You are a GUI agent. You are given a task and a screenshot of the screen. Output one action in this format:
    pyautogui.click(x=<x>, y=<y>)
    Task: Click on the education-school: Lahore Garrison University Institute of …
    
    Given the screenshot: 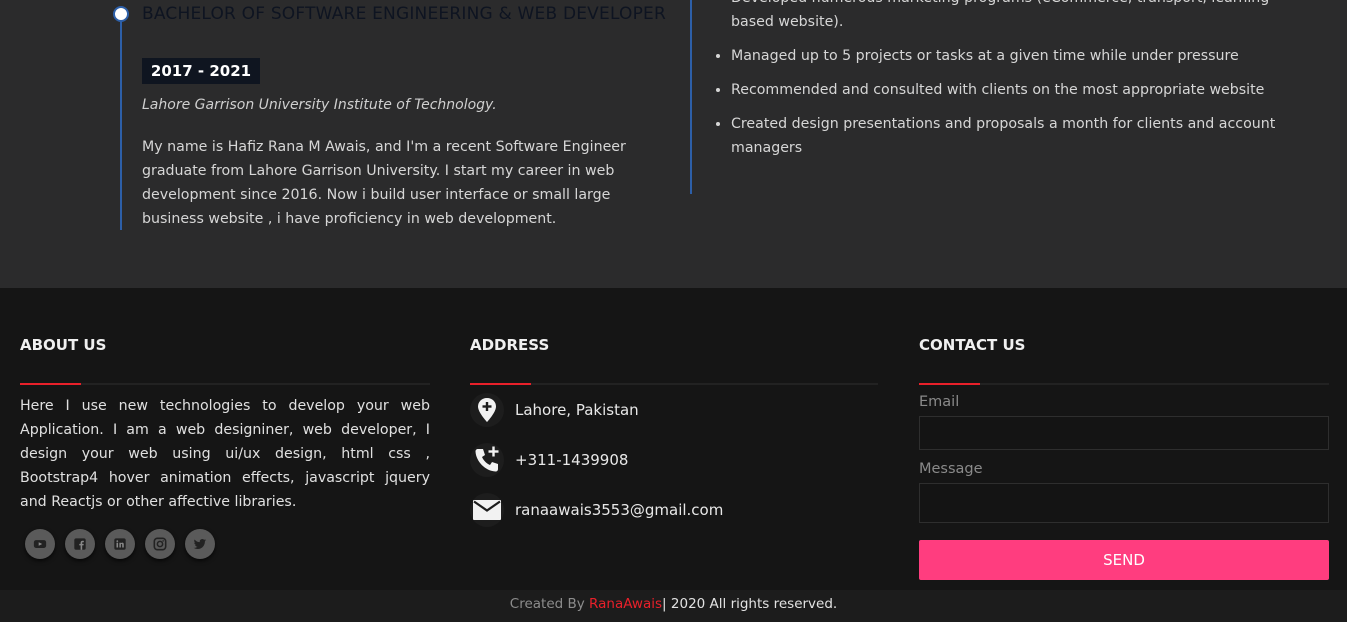 What is the action you would take?
    pyautogui.click(x=319, y=105)
    